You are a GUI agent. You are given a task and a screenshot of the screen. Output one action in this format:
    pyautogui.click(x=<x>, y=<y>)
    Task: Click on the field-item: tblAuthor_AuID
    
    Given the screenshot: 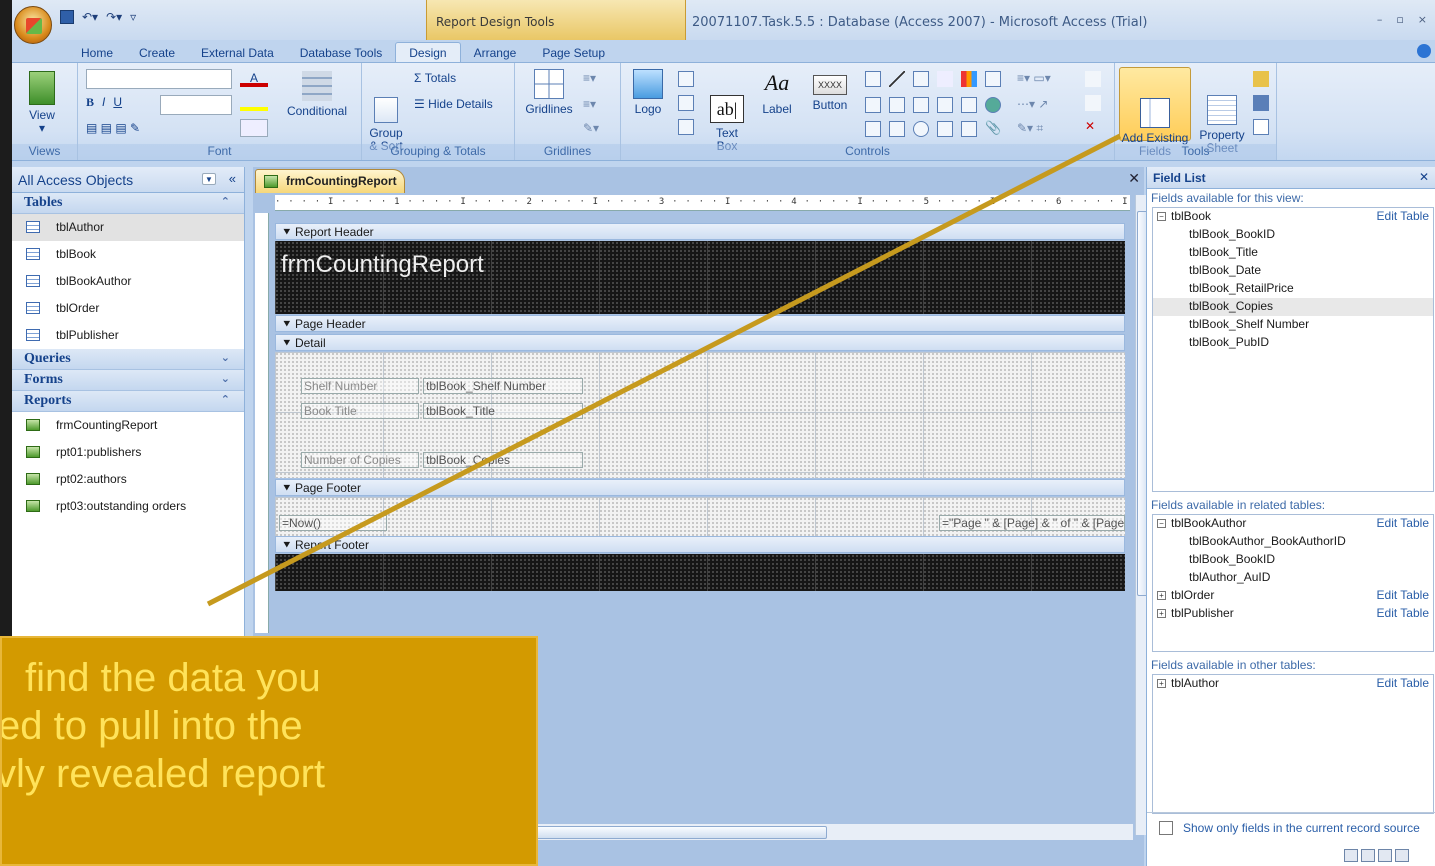 What is the action you would take?
    pyautogui.click(x=1293, y=578)
    